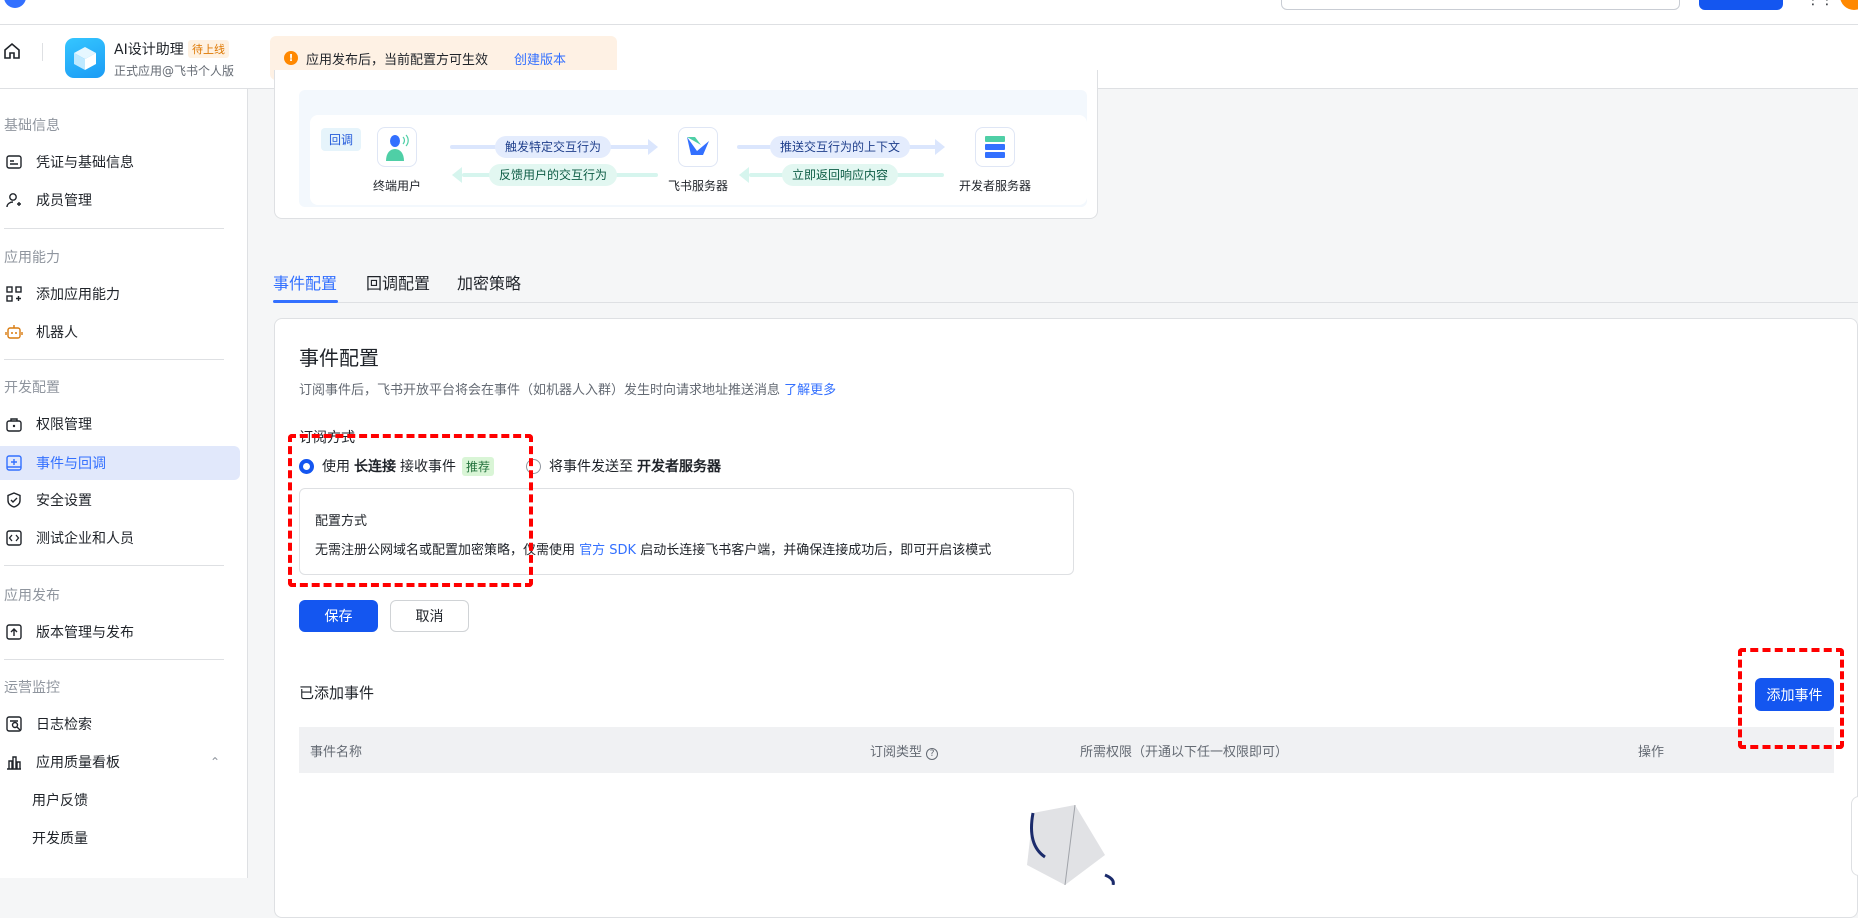  I want to click on sidebar-item-log-search: 日志检索, so click(120, 724).